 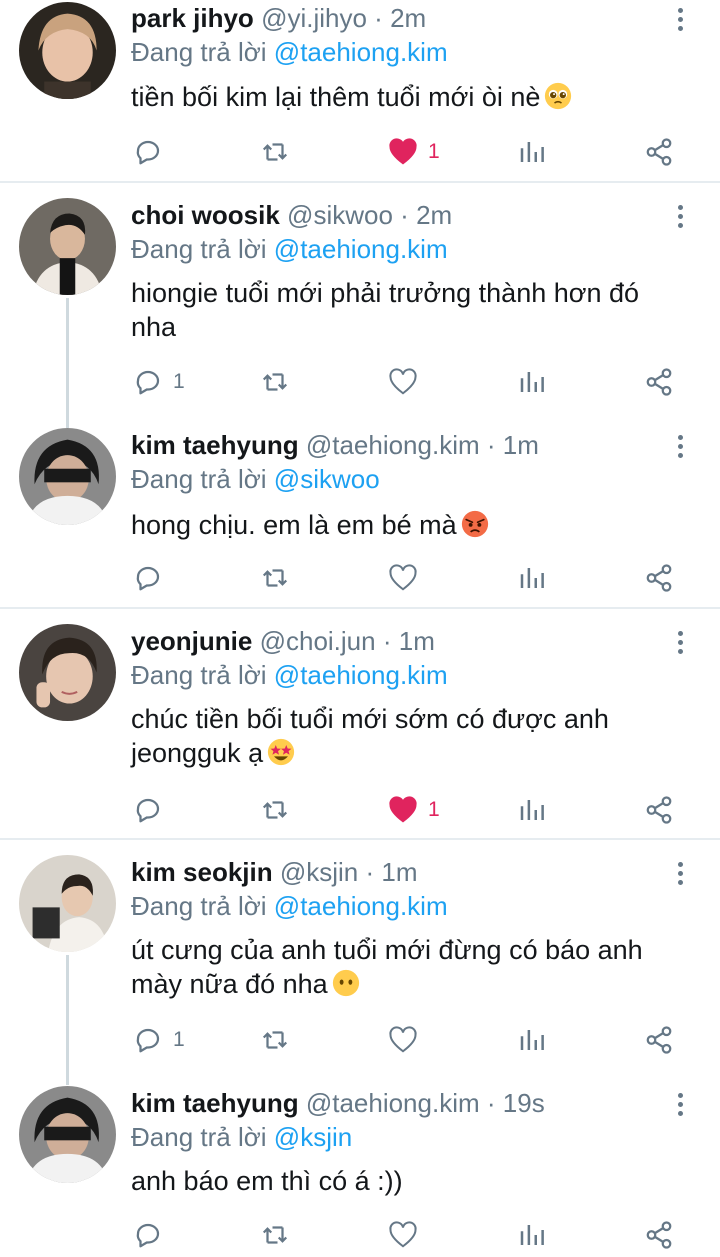 I want to click on user-handle: @ksjin, so click(x=319, y=872).